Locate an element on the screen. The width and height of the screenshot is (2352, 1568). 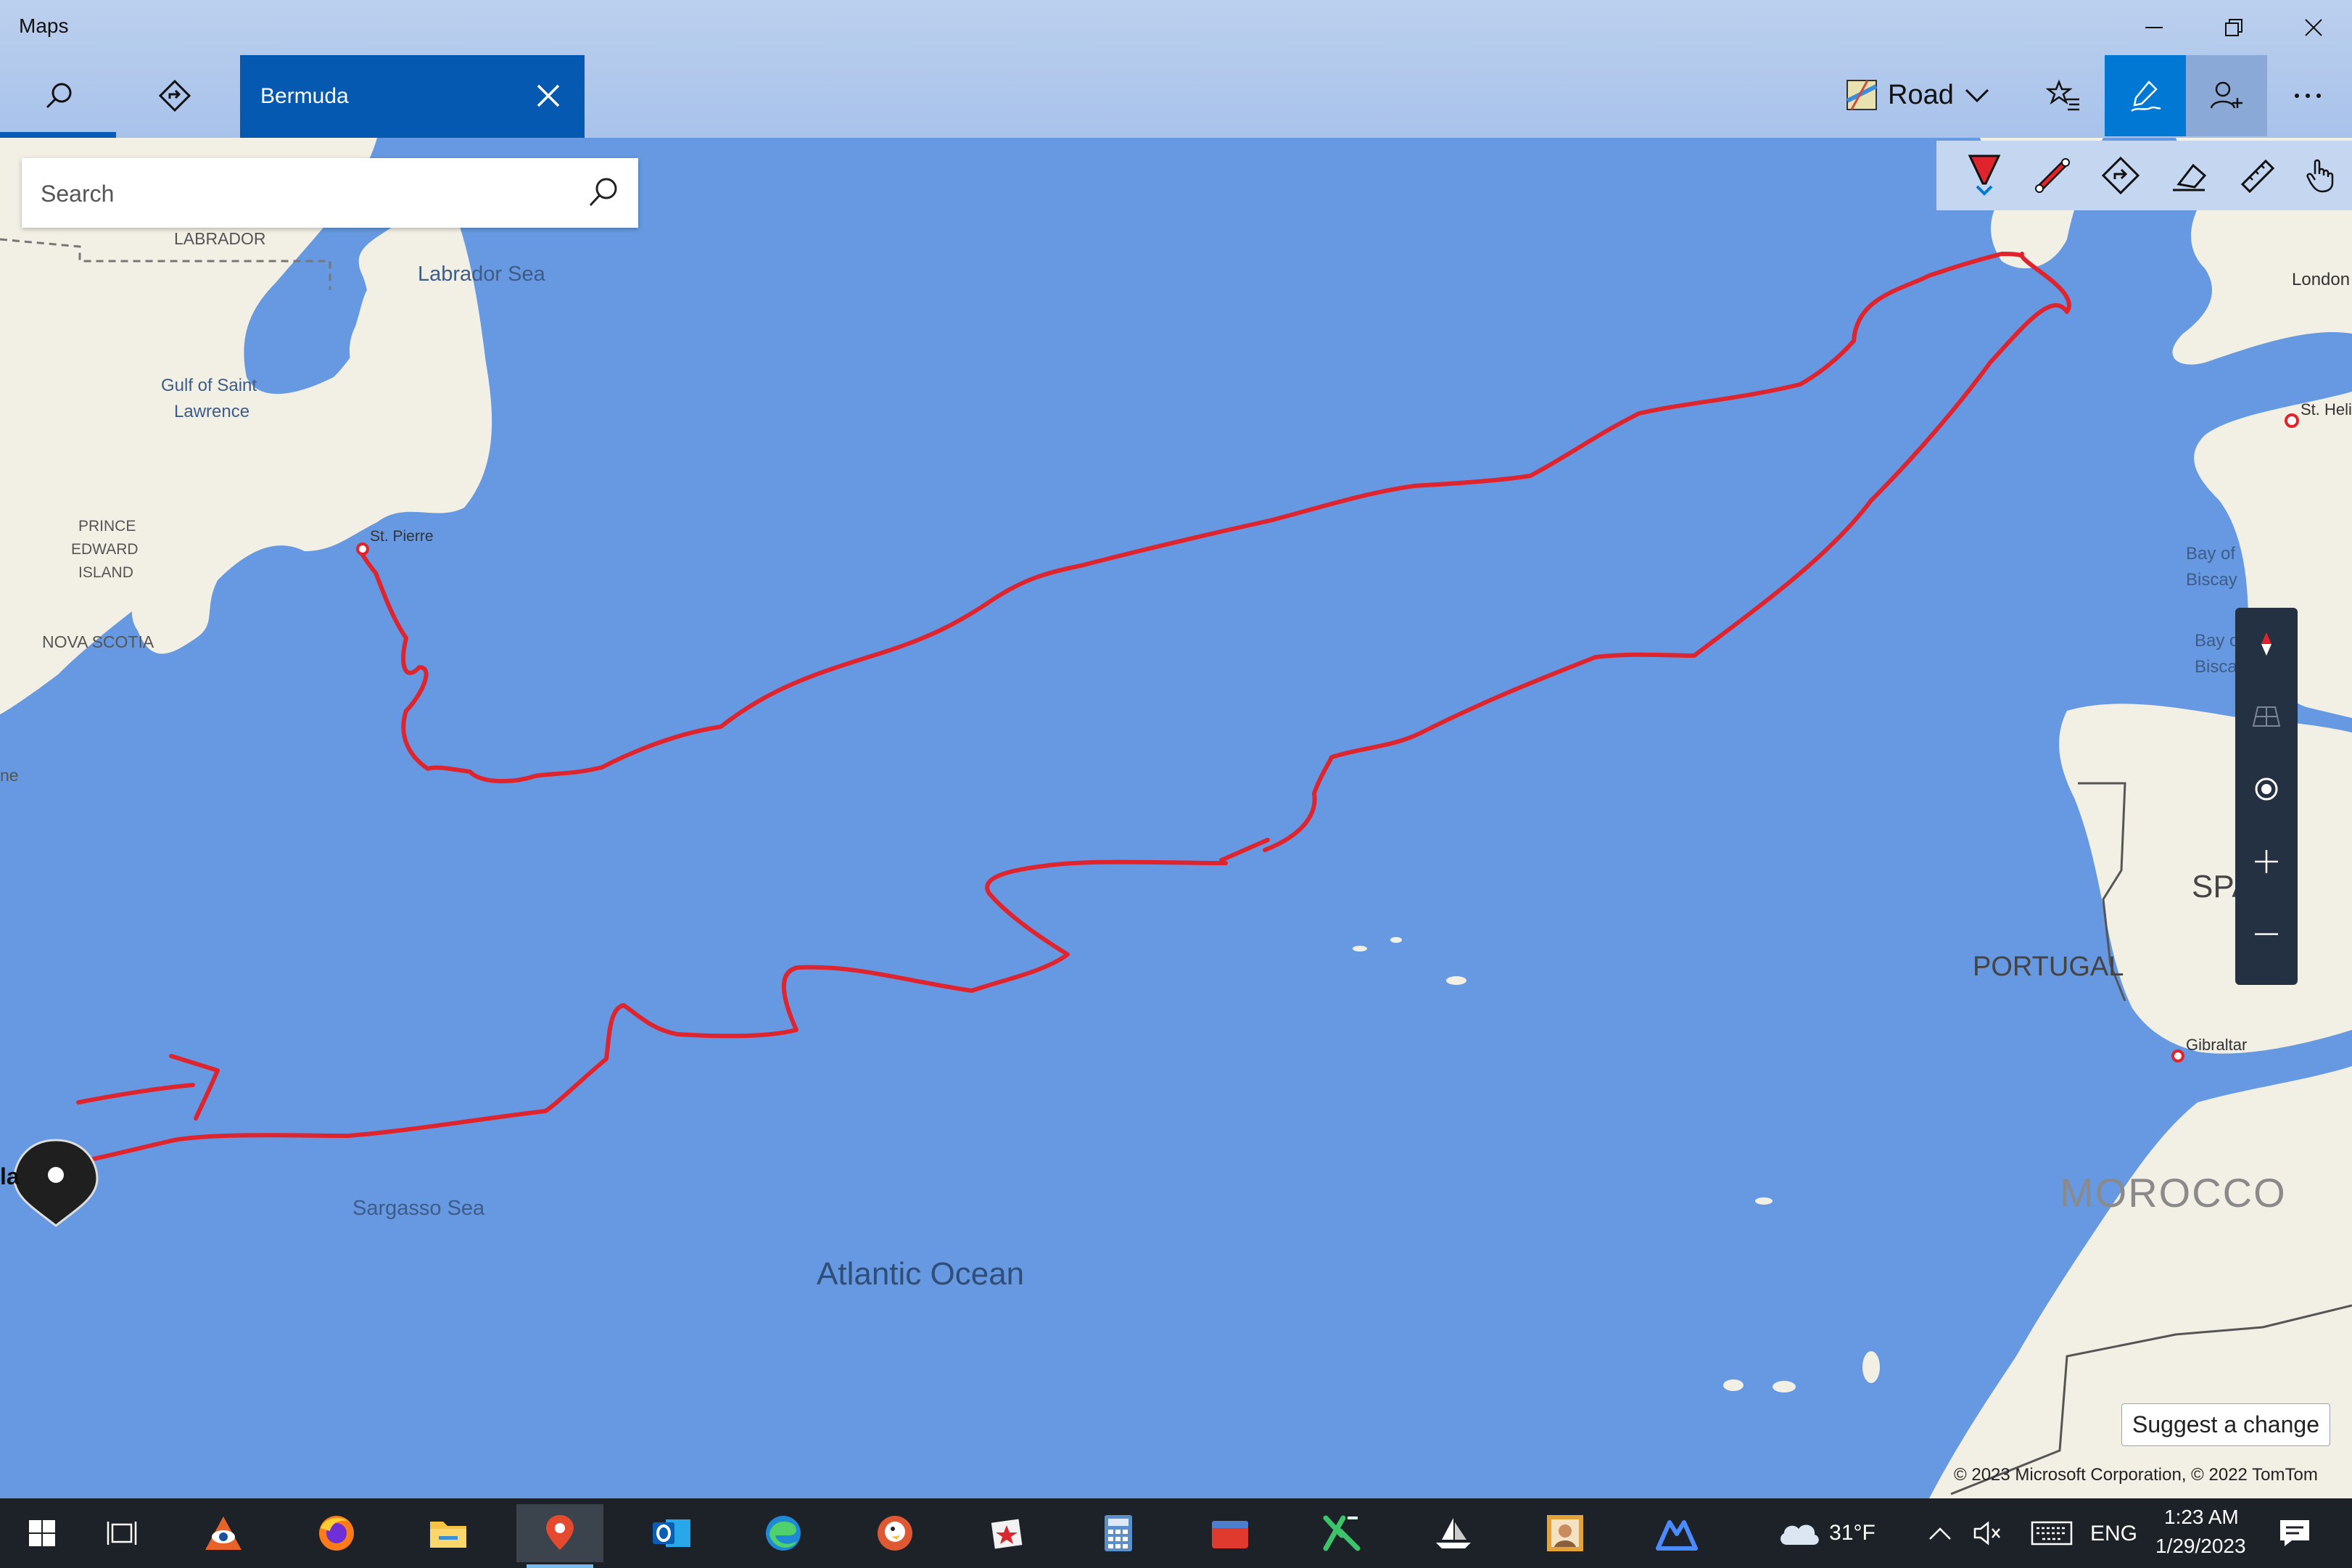
label-labrador-sea: Labrador Sea is located at coordinates (481, 274).